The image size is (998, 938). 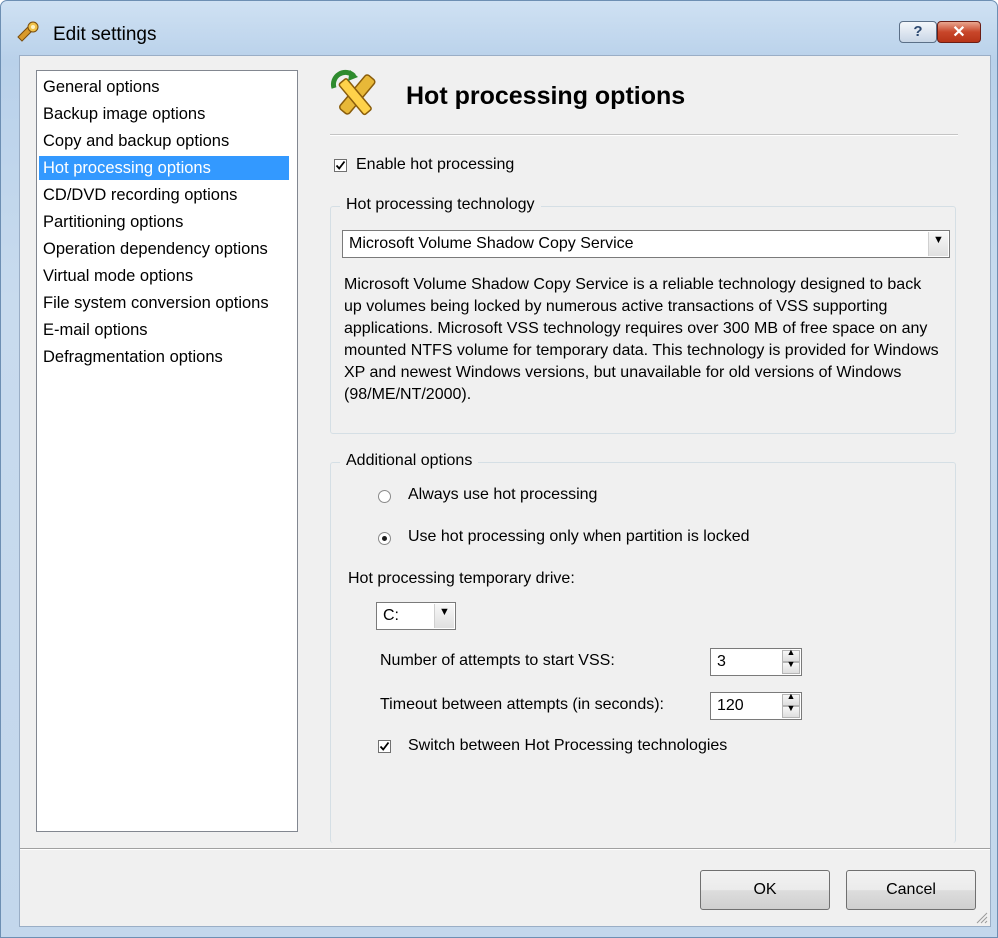 What do you see at coordinates (461, 578) in the screenshot?
I see `temp-drive-label: Hot processing temporary drive:` at bounding box center [461, 578].